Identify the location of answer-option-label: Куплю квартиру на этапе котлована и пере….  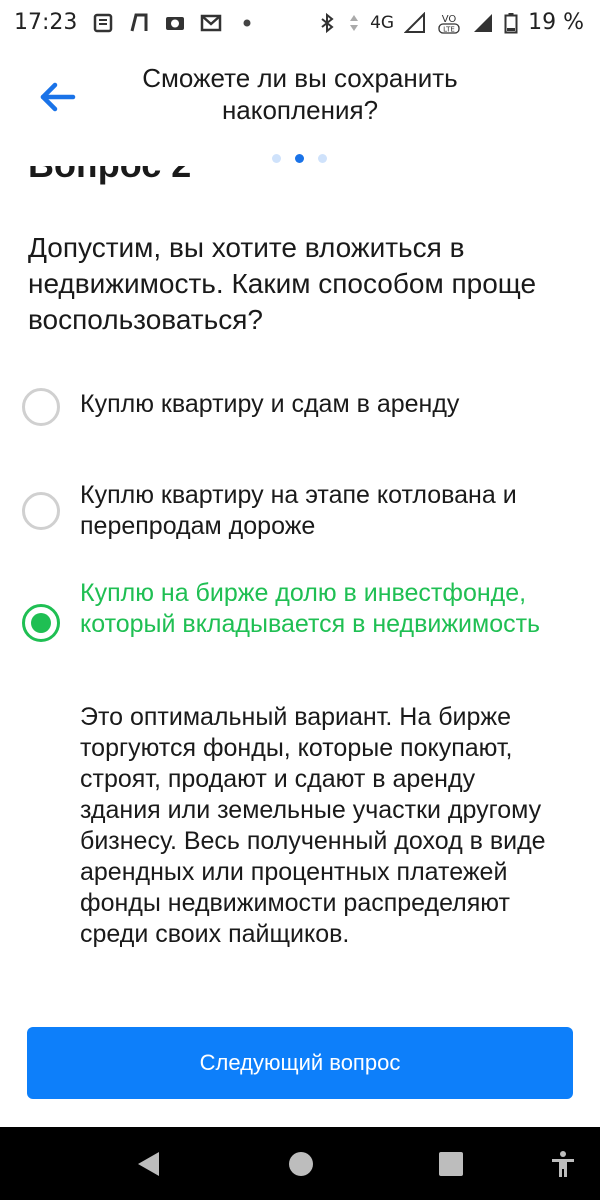
(298, 510).